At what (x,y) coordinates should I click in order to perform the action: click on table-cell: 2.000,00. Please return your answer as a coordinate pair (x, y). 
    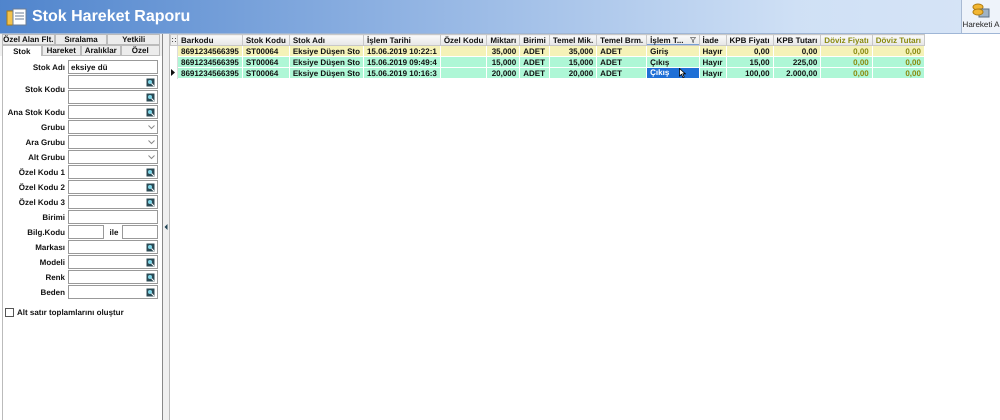
    Looking at the image, I should click on (797, 73).